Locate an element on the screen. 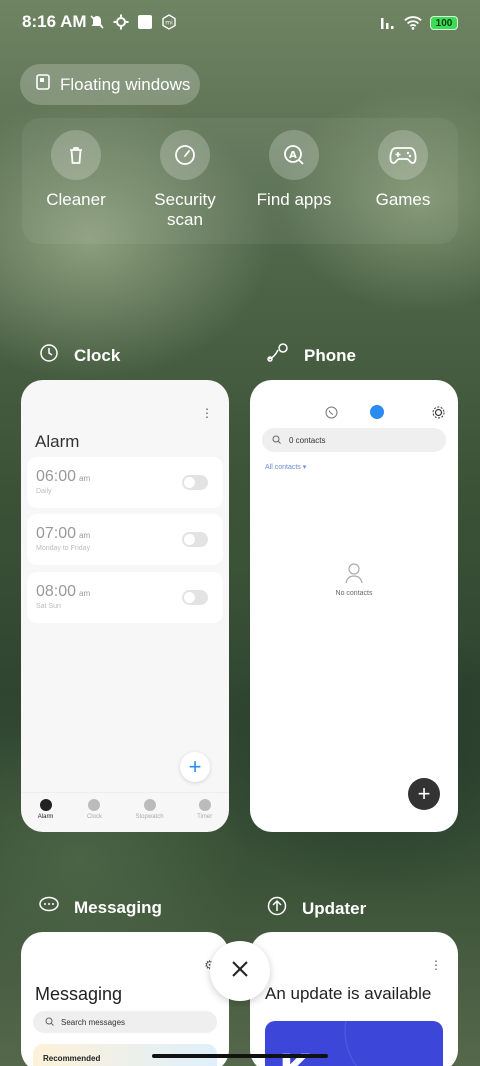  phone-app-header: Phone is located at coordinates (311, 355).